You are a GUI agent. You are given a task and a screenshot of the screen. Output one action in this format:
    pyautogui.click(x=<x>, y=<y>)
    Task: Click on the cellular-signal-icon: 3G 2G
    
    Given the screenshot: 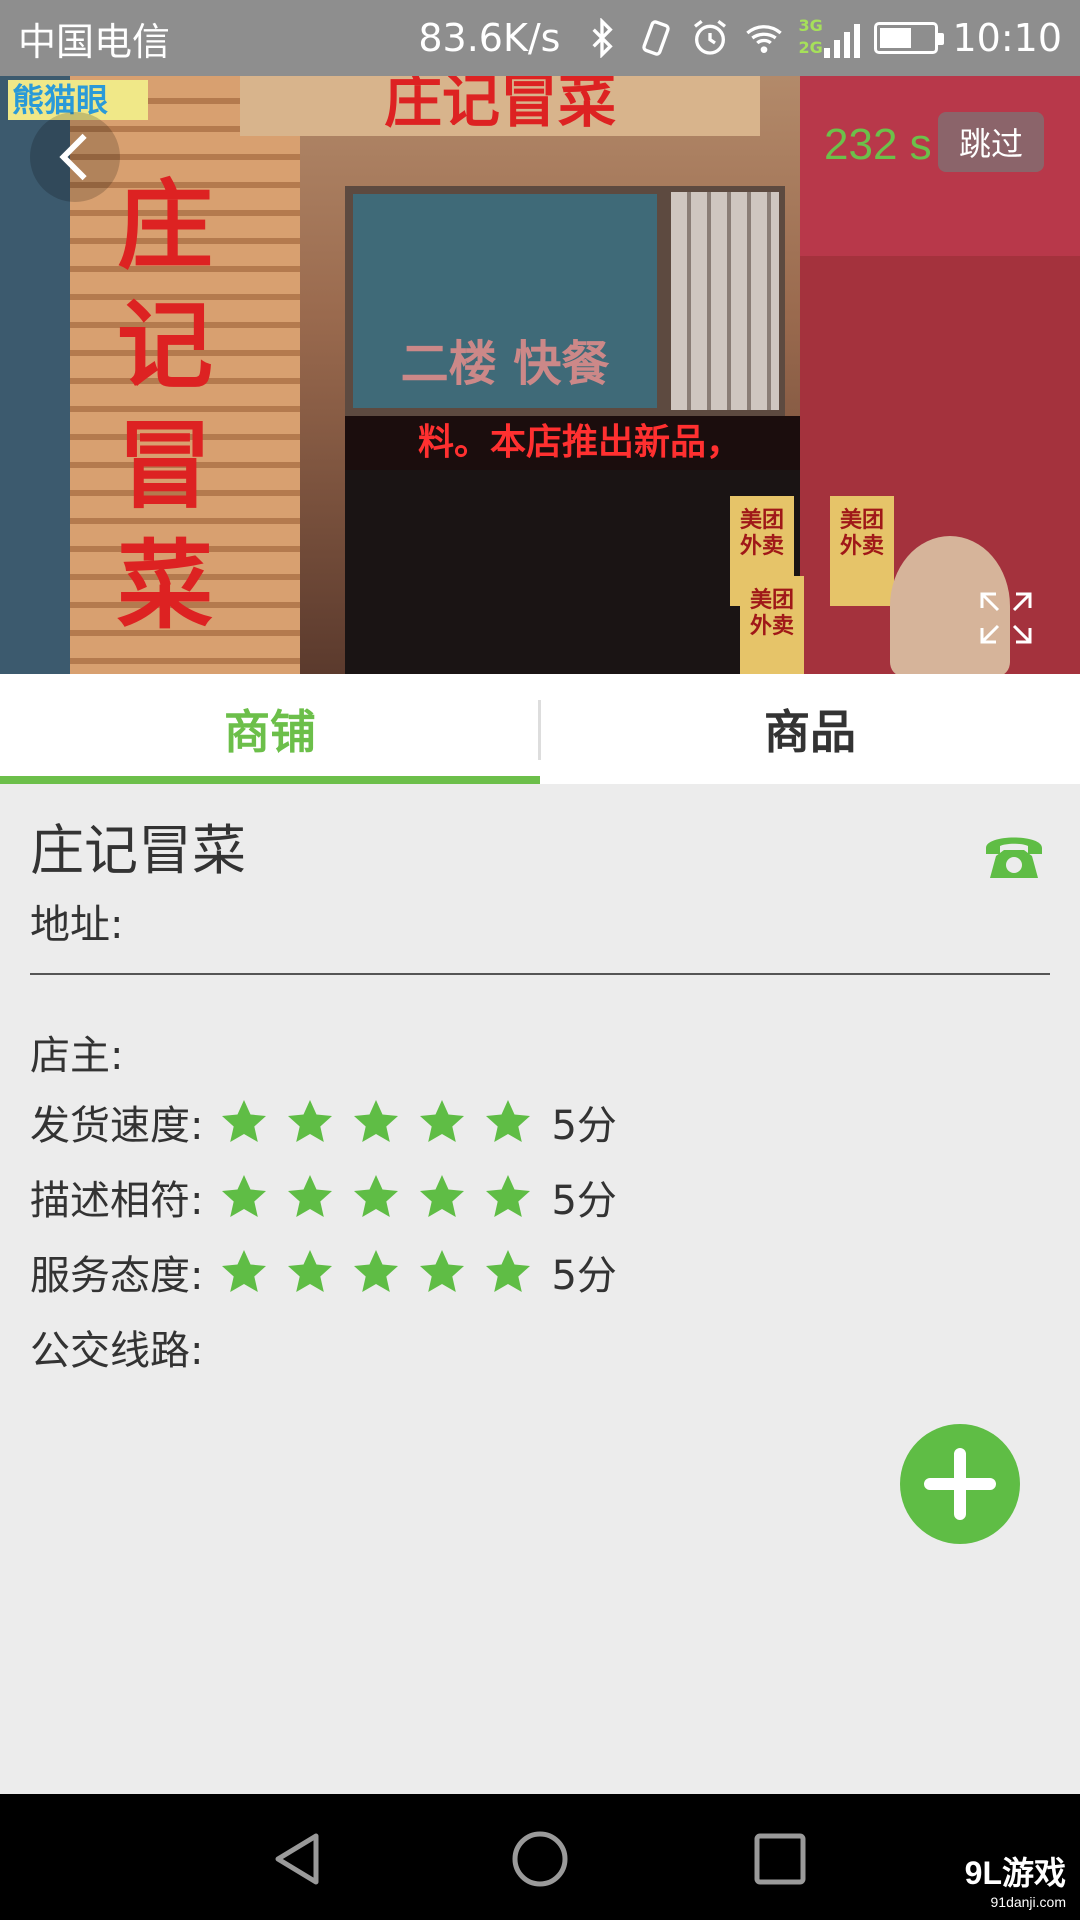 What is the action you would take?
    pyautogui.click(x=829, y=38)
    